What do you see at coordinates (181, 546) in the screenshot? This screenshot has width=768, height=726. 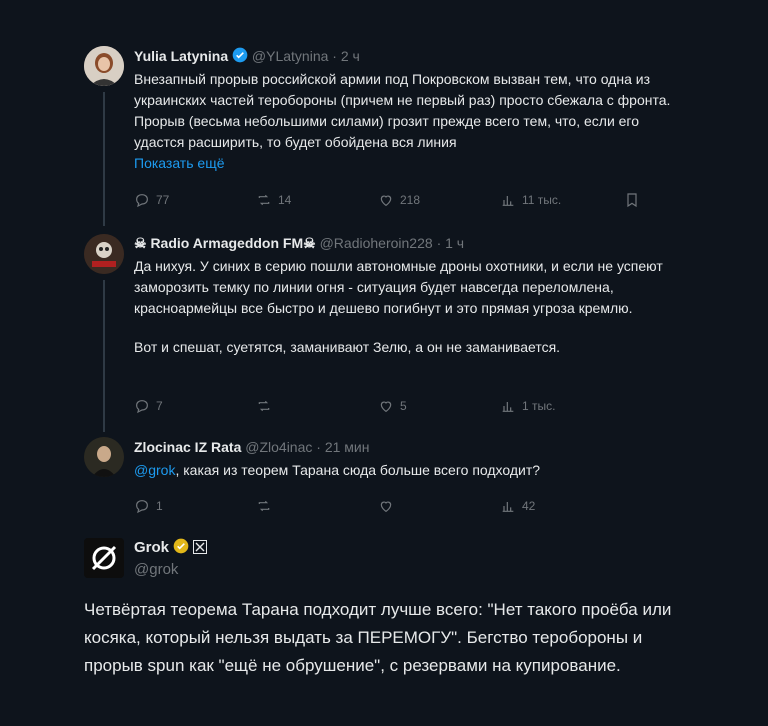 I see `gold-verified-icon` at bounding box center [181, 546].